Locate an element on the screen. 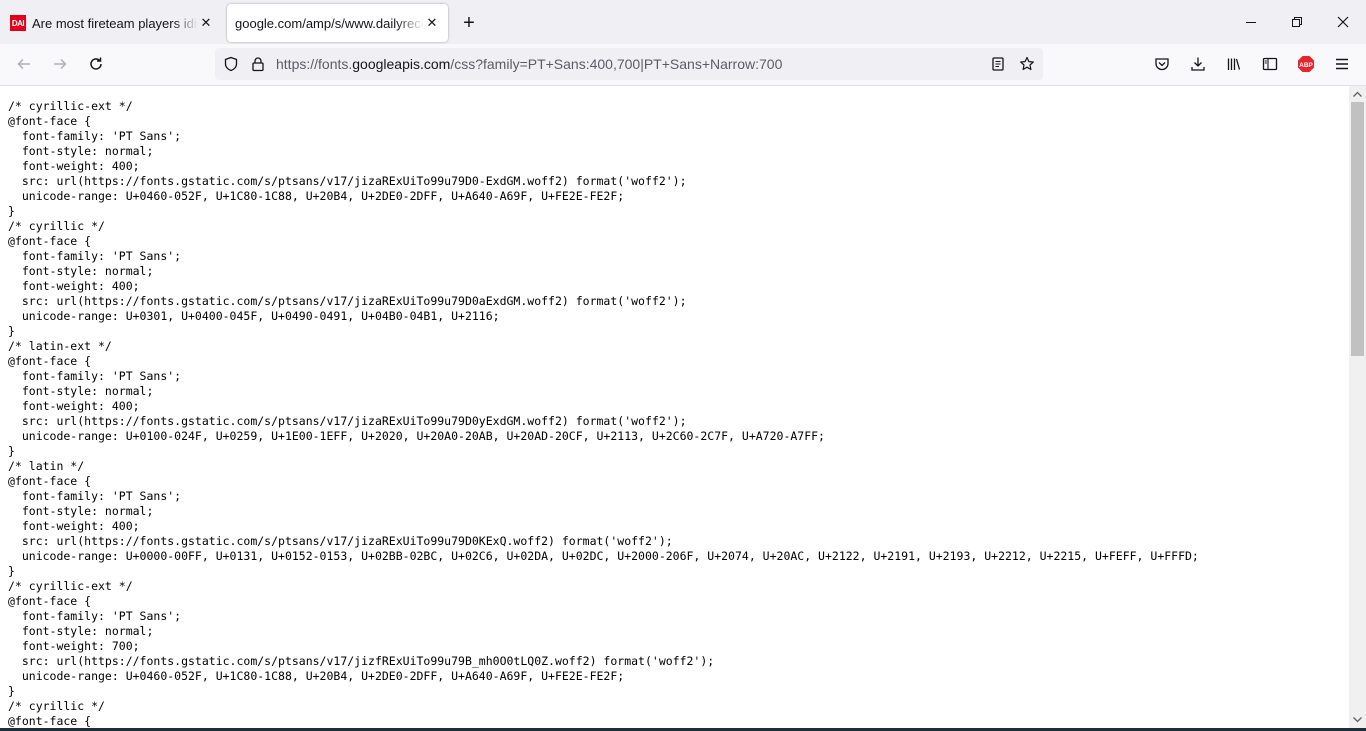 The image size is (1366, 731). url-prefix: https://fonts. is located at coordinates (314, 64).